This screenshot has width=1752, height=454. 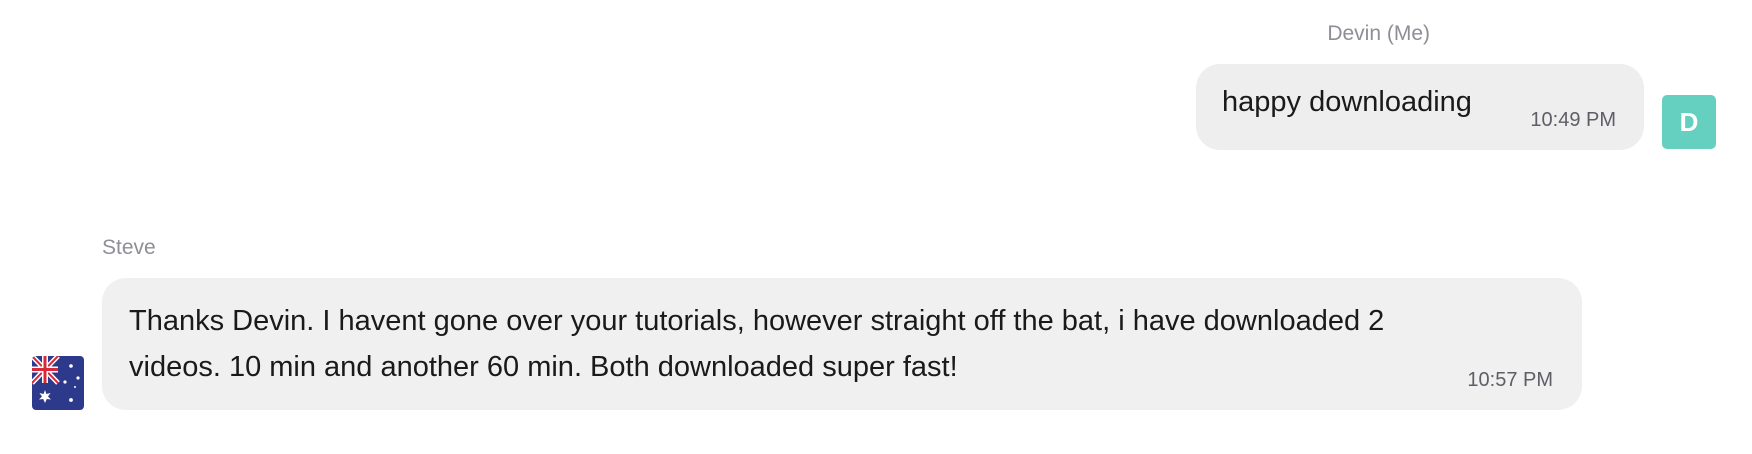 What do you see at coordinates (1689, 122) in the screenshot?
I see `avatar: D` at bounding box center [1689, 122].